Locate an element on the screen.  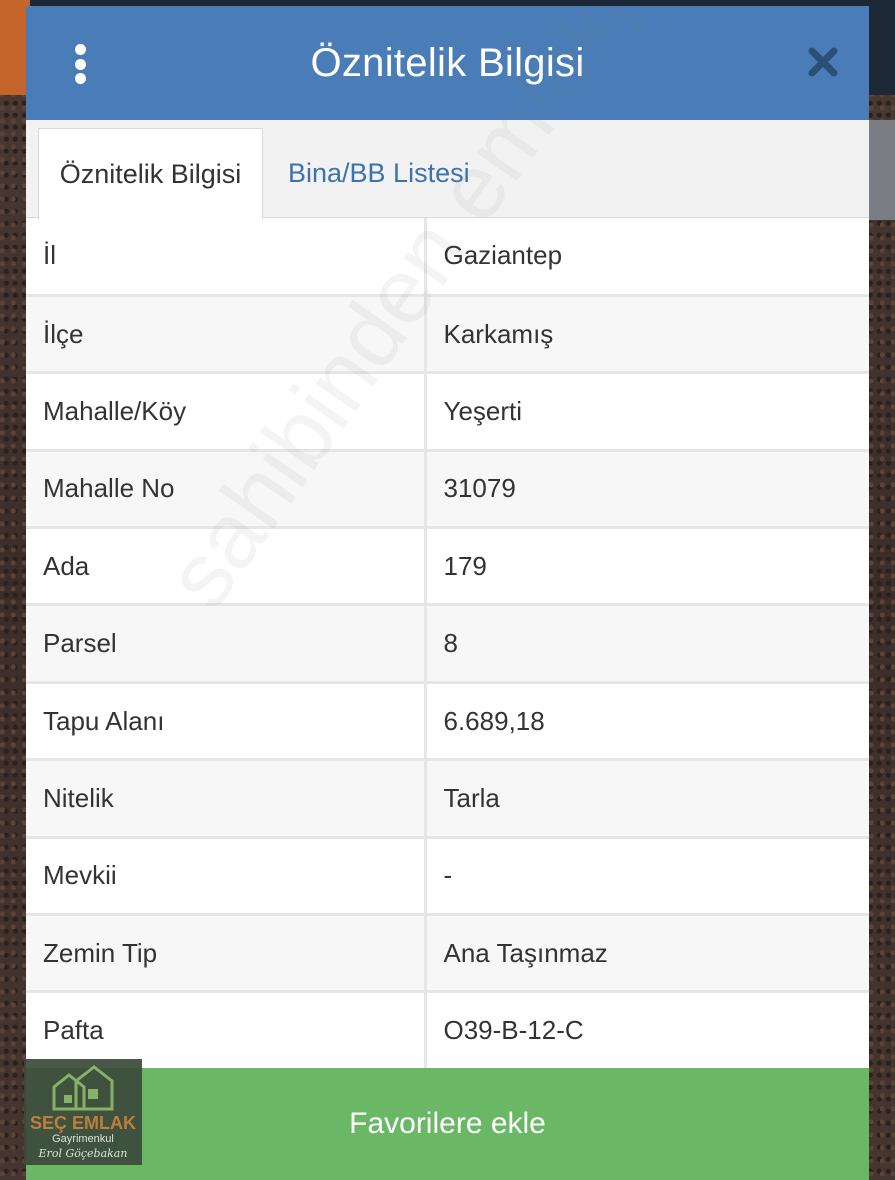
attribute-key: Mahalle/Köy is located at coordinates (226, 411).